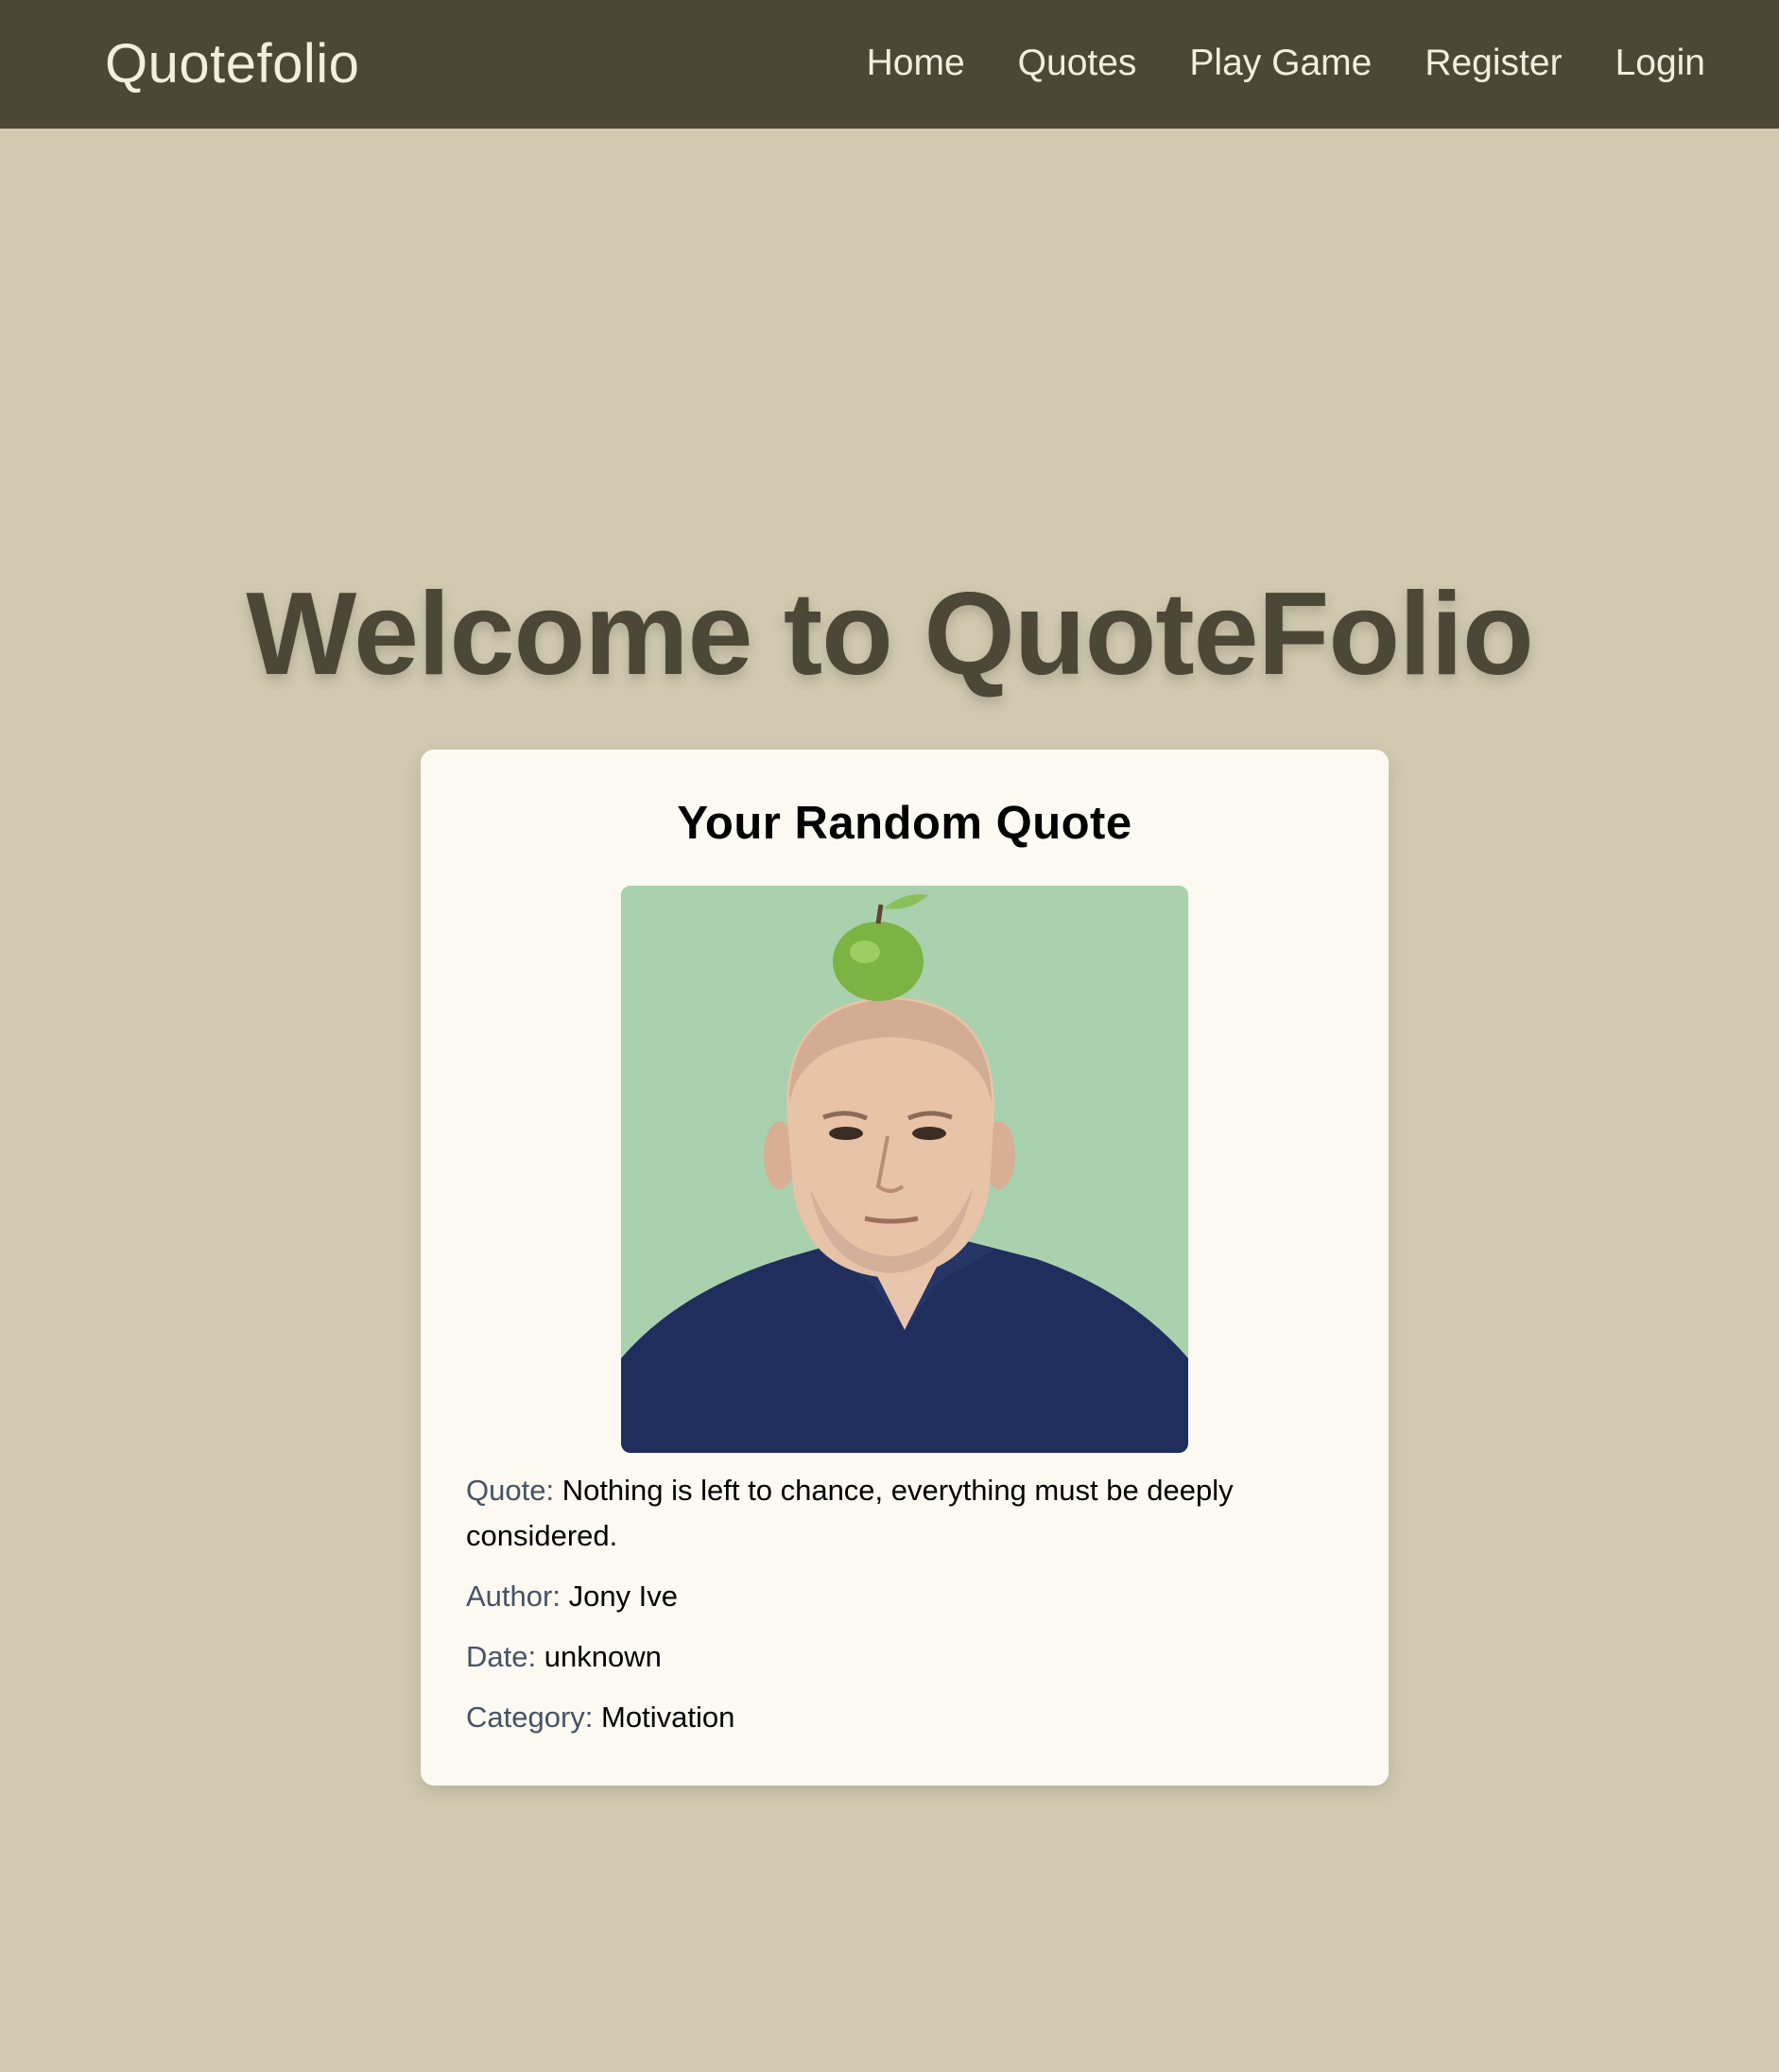 This screenshot has height=2072, width=1779. Describe the element at coordinates (1077, 63) in the screenshot. I see `nav-link-quotes: Quotes` at that location.